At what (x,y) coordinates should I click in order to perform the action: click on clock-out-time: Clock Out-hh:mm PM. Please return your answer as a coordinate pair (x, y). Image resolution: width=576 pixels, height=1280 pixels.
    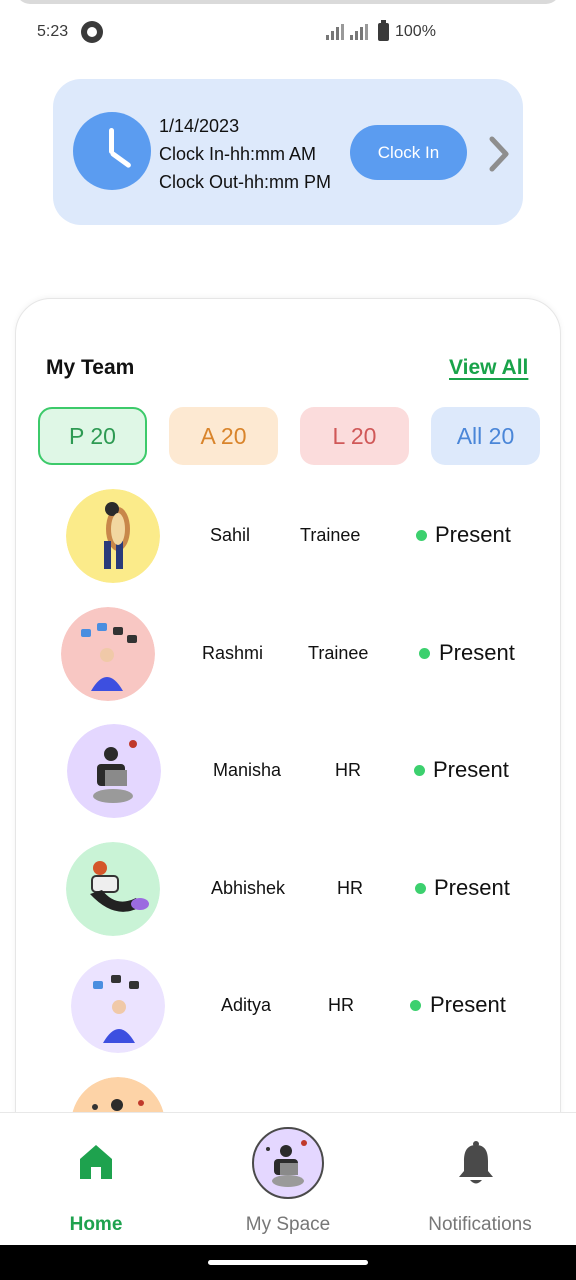
    Looking at the image, I should click on (245, 182).